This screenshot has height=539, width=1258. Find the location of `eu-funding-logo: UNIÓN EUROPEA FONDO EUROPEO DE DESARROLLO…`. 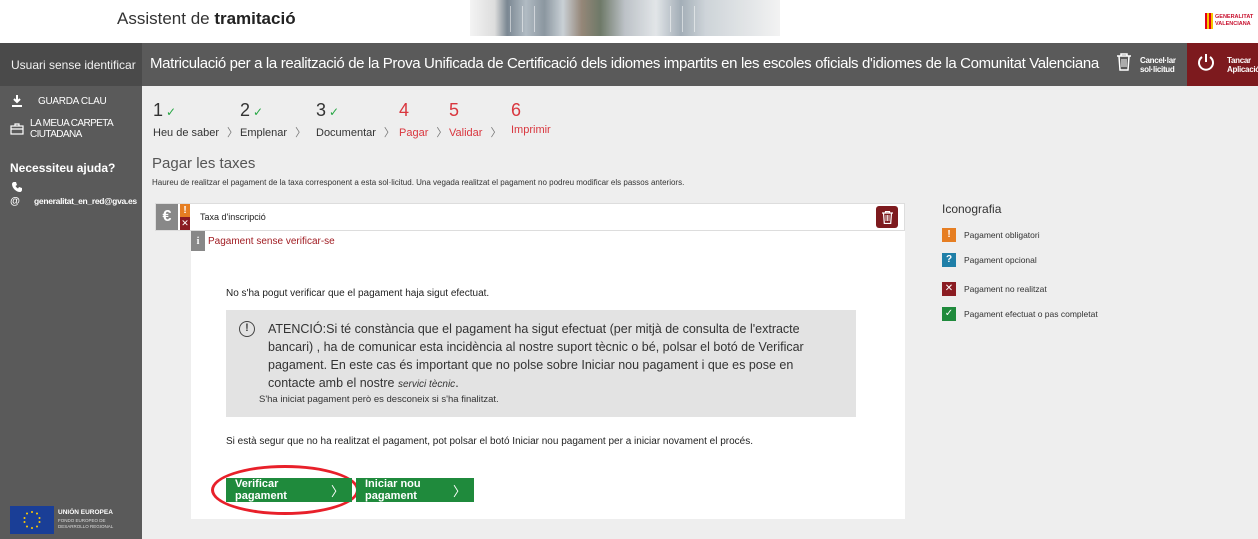

eu-funding-logo: UNIÓN EUROPEA FONDO EUROPEO DE DESARROLLO… is located at coordinates (75, 519).